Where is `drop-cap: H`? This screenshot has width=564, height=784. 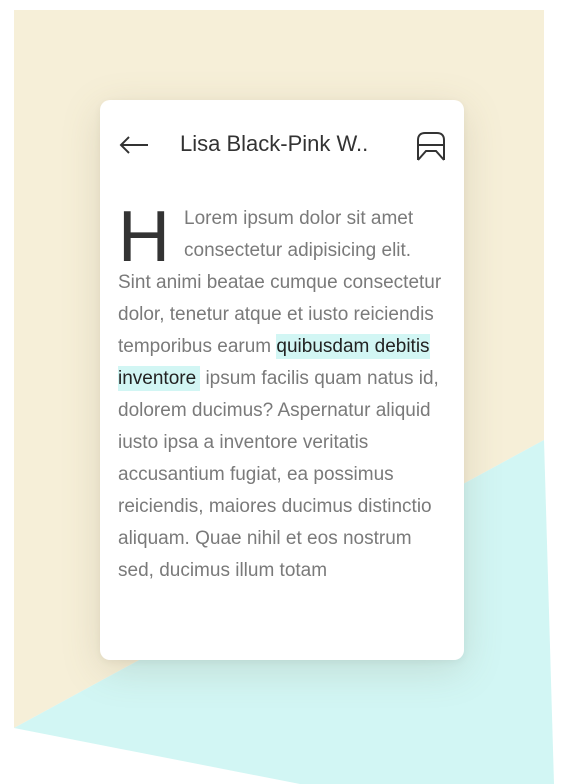
drop-cap: H is located at coordinates (144, 237).